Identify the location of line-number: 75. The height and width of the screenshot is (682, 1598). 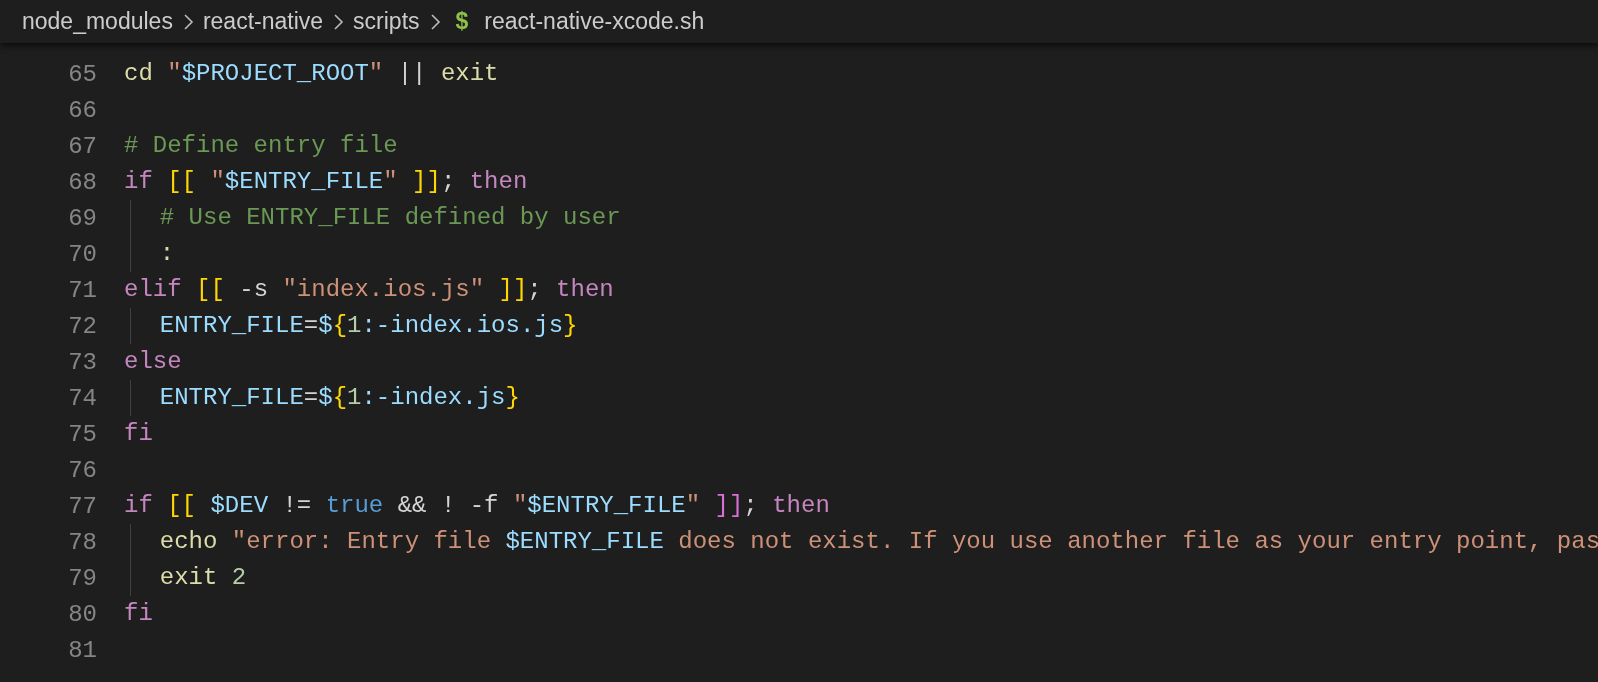
(82, 434).